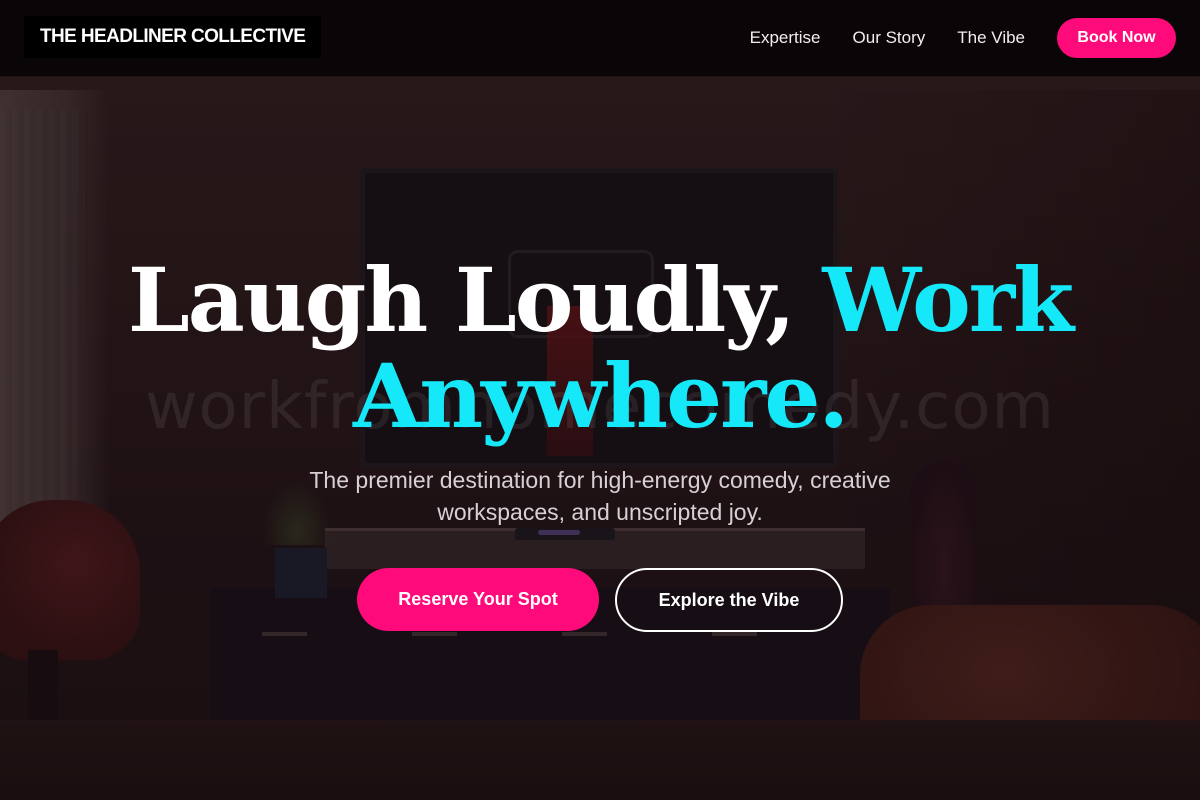  What do you see at coordinates (729, 600) in the screenshot?
I see `explore-vibe-button: Explore the Vibe` at bounding box center [729, 600].